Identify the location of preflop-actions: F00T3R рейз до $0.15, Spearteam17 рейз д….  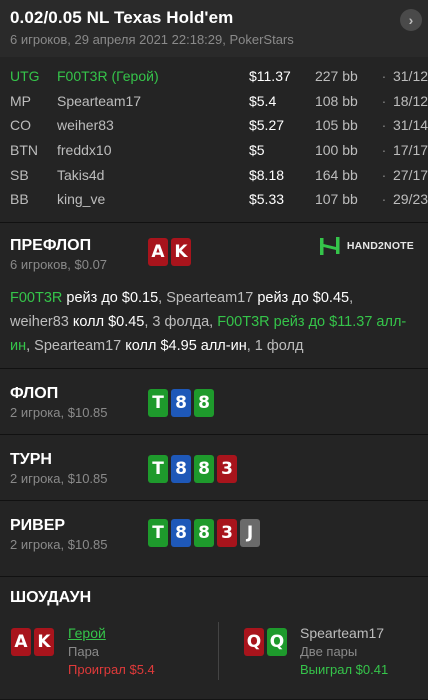
(214, 322).